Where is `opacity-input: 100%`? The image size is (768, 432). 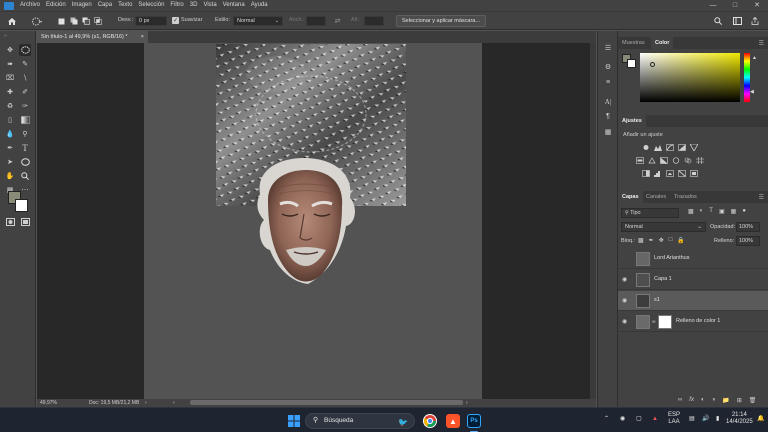 opacity-input: 100% is located at coordinates (748, 227).